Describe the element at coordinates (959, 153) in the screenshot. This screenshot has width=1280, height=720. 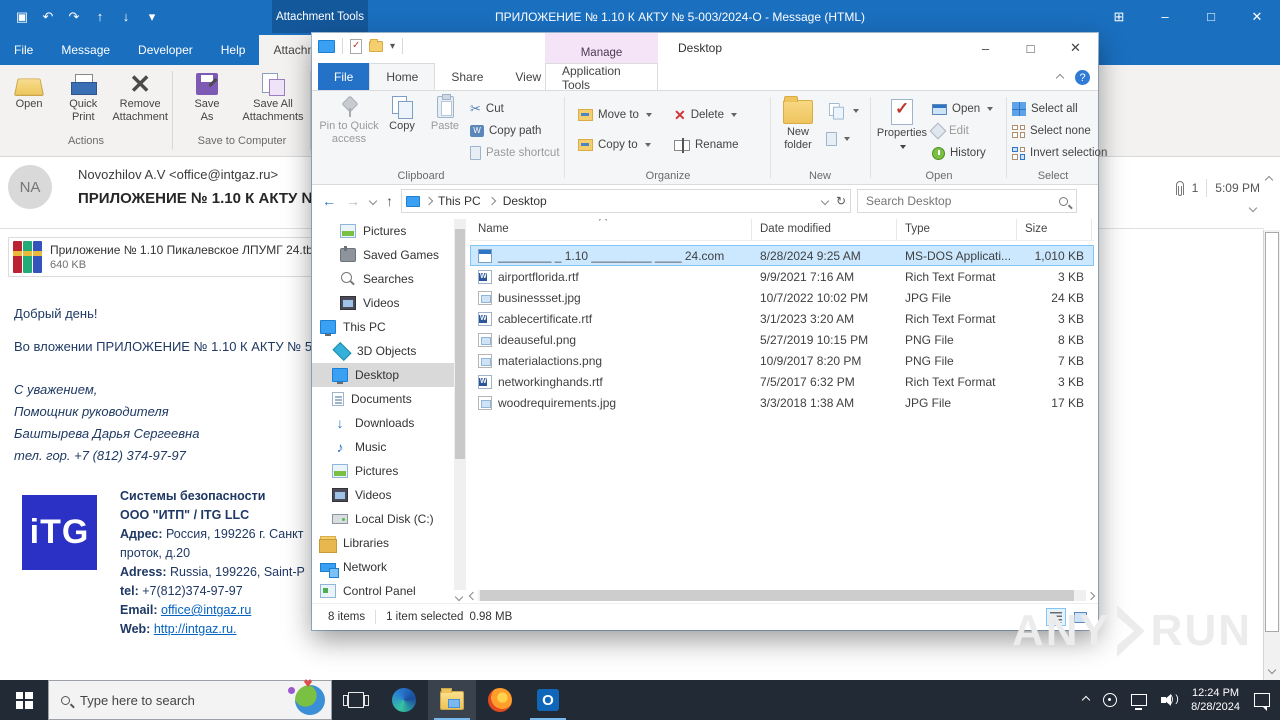
I see `history-button: History` at that location.